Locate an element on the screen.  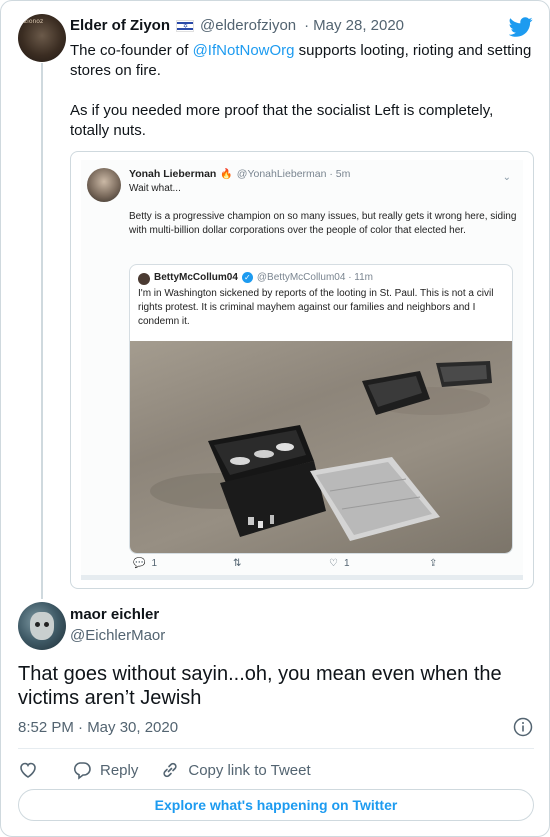
fire-icon: 🔥 is located at coordinates (226, 174).